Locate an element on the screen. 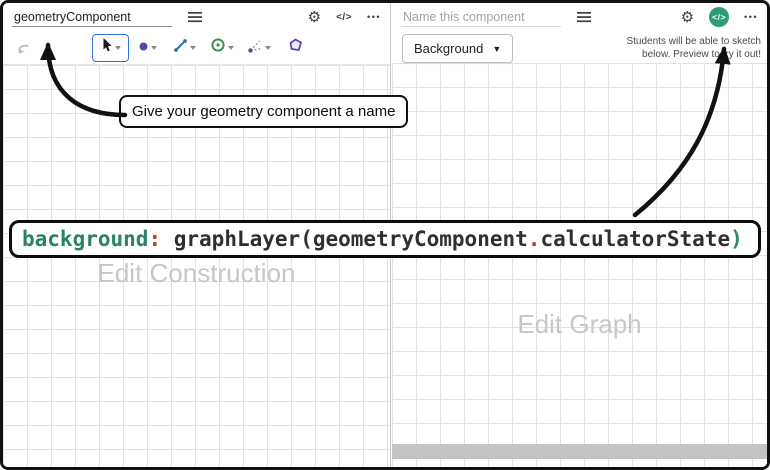 The width and height of the screenshot is (770, 470). code-icon: </> is located at coordinates (344, 17).